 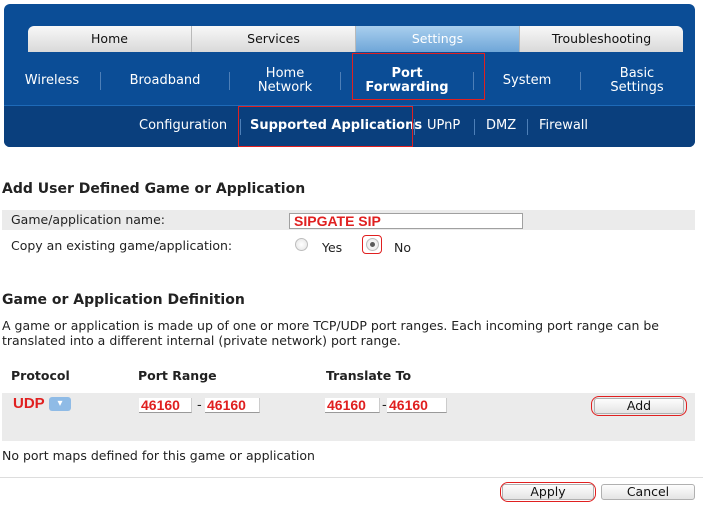 What do you see at coordinates (332, 247) in the screenshot?
I see `copy-yes-label: Yes` at bounding box center [332, 247].